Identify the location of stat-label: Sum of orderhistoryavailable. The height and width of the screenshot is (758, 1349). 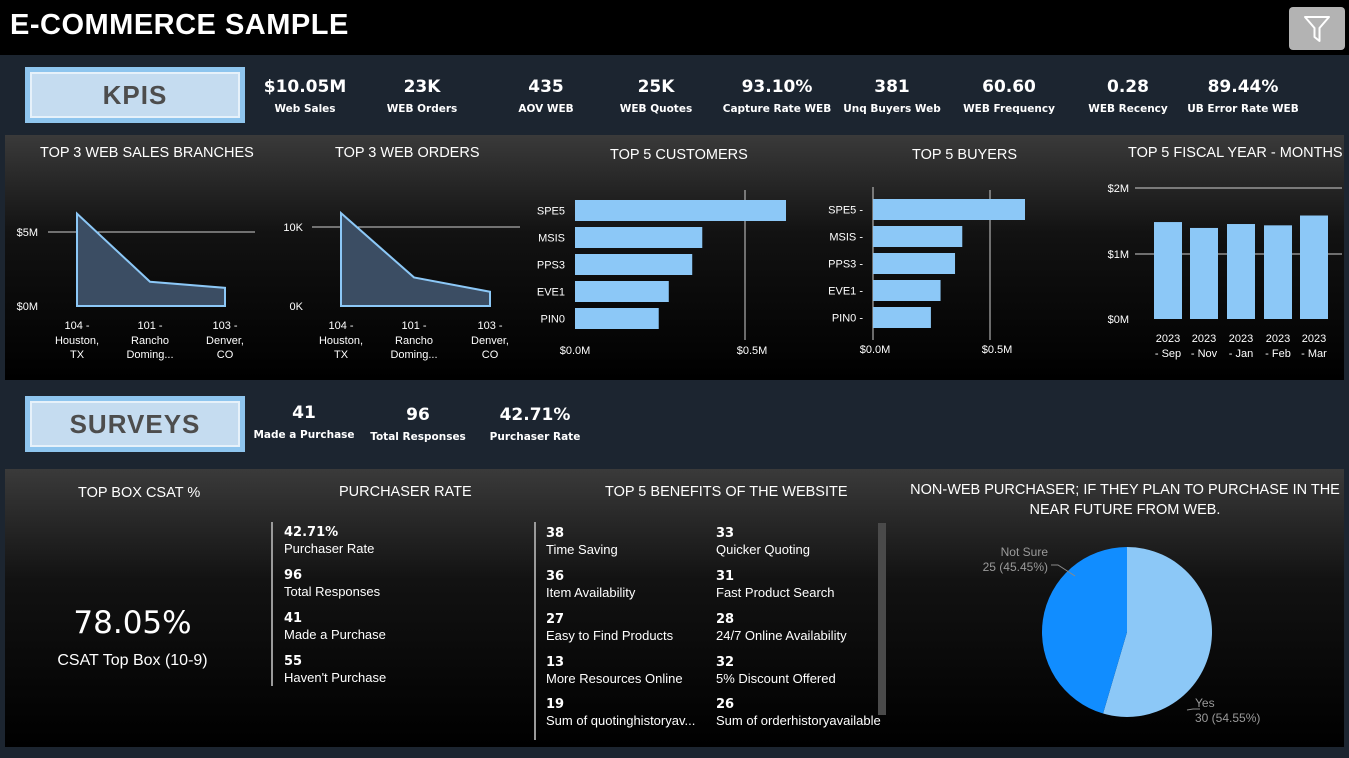
(798, 720).